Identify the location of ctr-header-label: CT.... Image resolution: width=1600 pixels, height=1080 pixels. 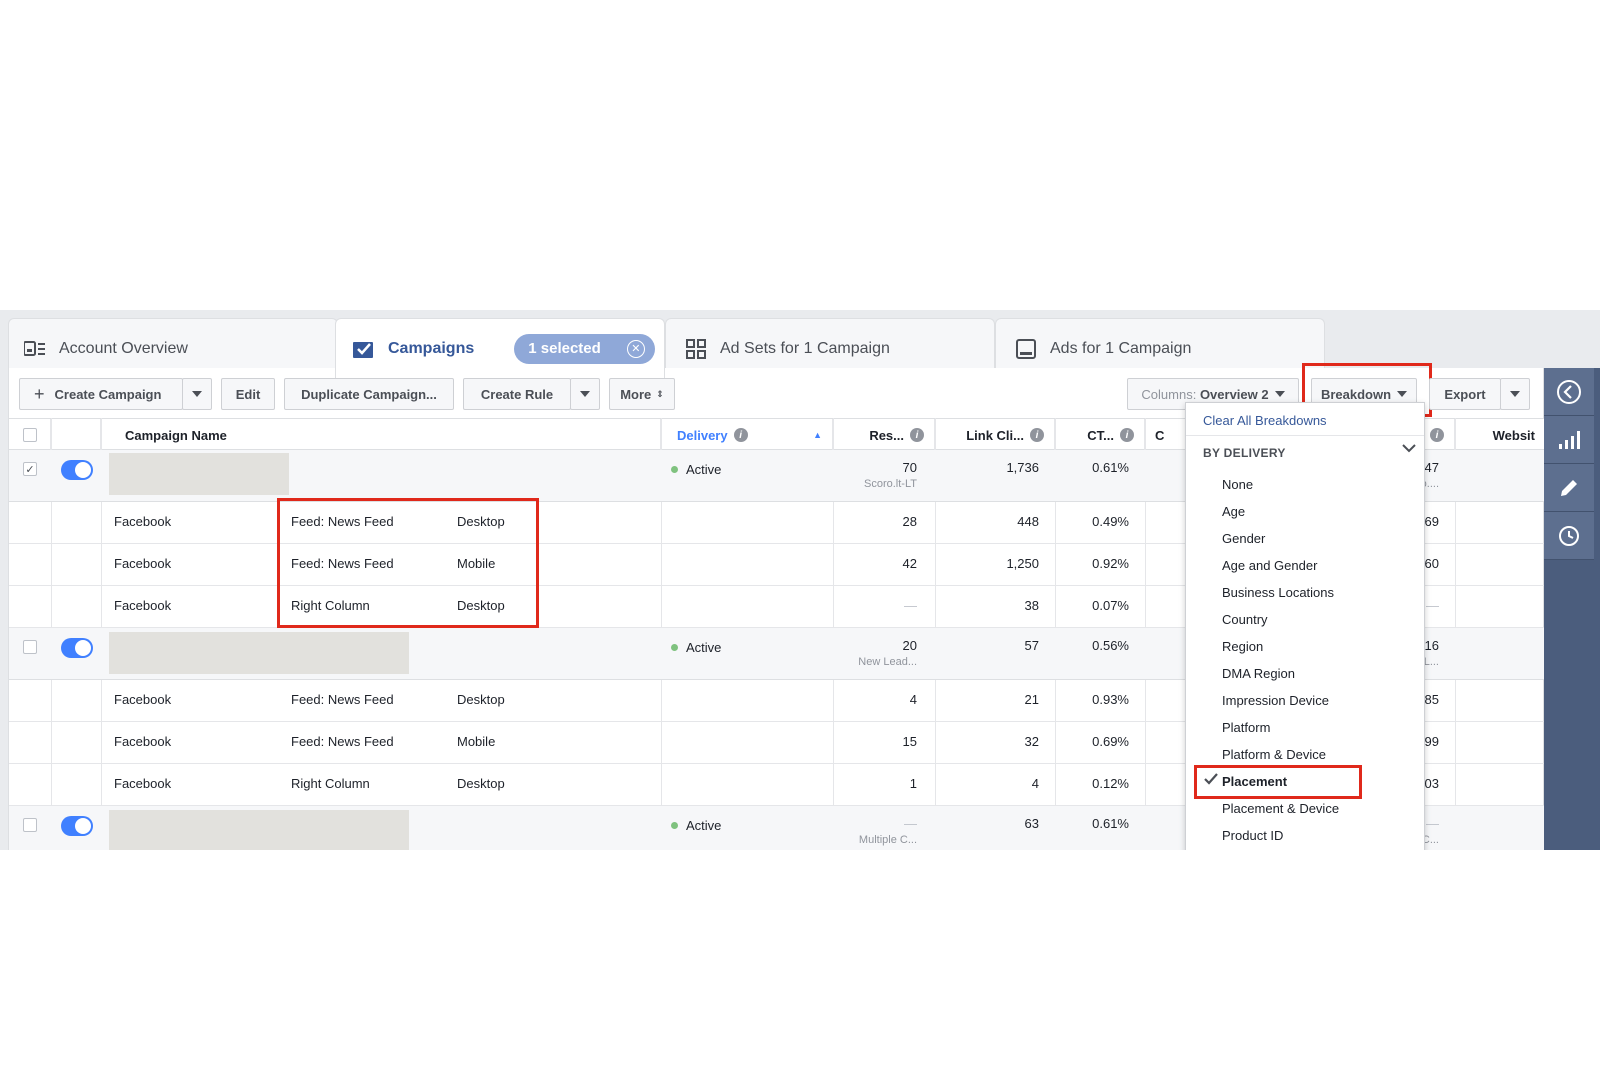
(1100, 435).